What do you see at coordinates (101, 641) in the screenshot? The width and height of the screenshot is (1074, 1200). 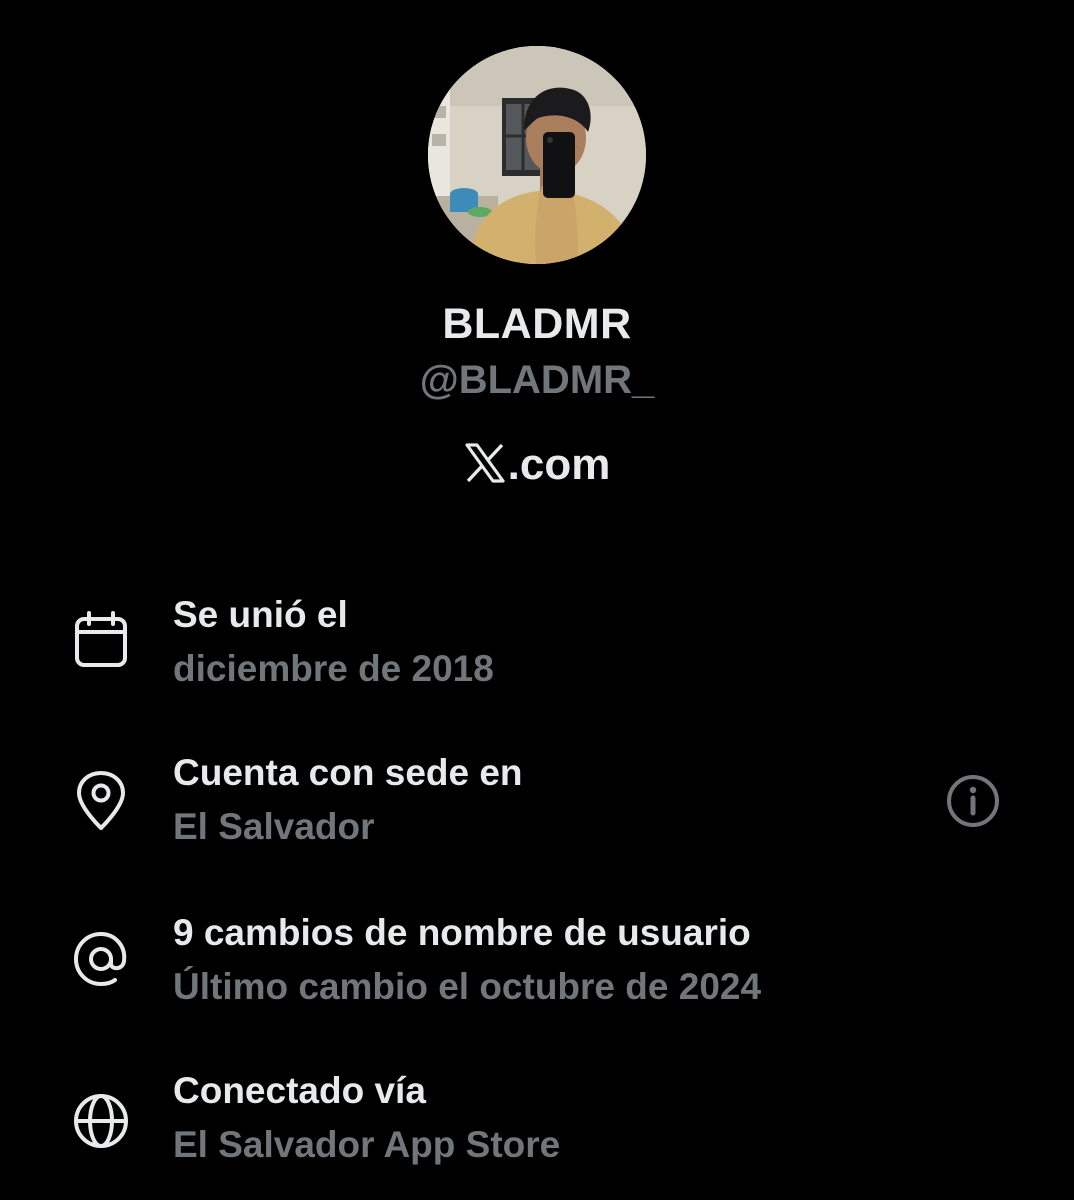 I see `calendar-icon` at bounding box center [101, 641].